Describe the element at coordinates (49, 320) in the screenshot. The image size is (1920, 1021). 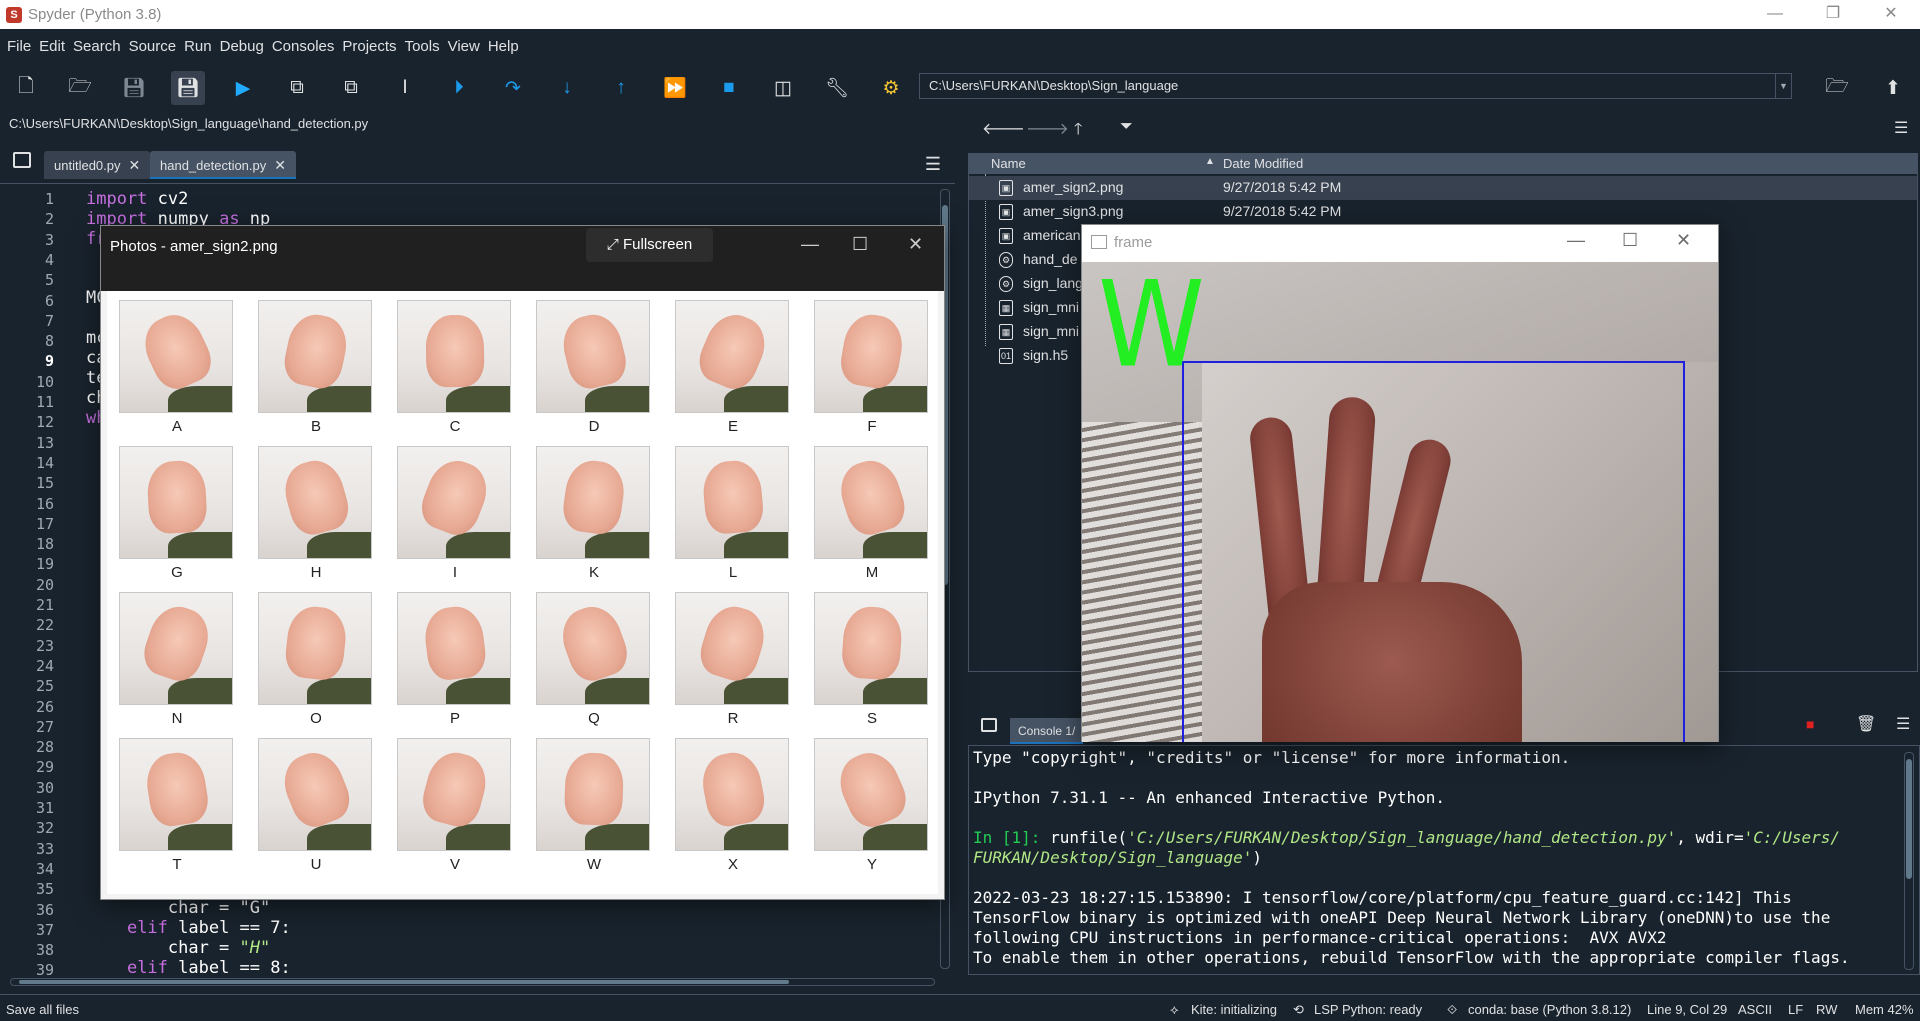
I see `line-number: 7` at that location.